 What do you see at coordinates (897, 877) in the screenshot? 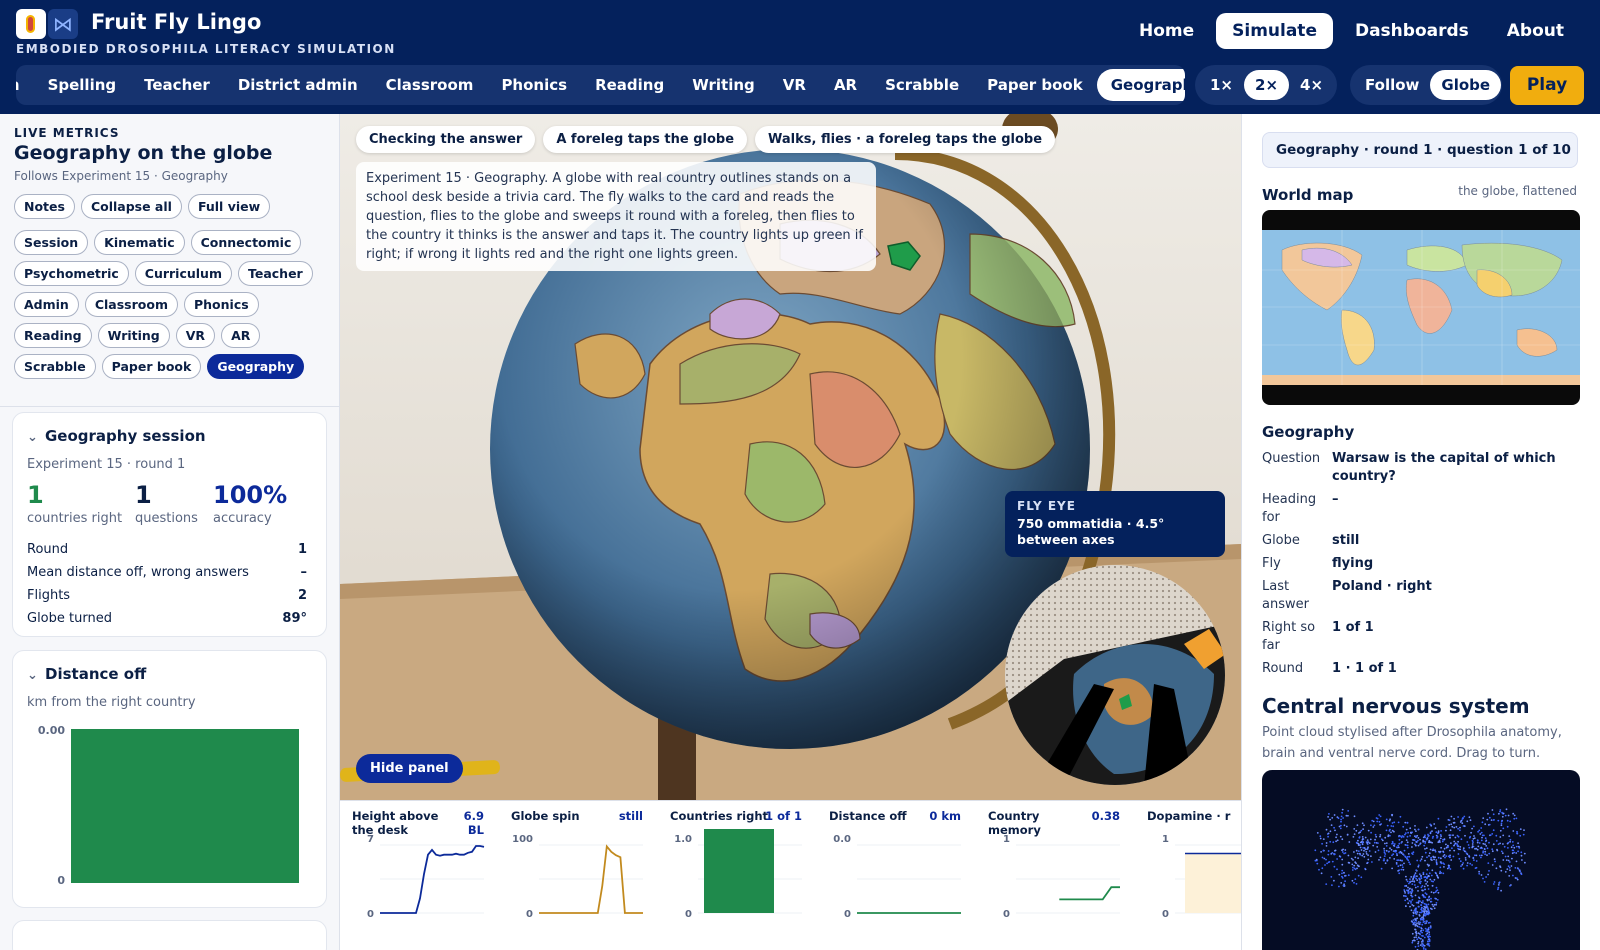
I see `spark-chart: 0.00` at bounding box center [897, 877].